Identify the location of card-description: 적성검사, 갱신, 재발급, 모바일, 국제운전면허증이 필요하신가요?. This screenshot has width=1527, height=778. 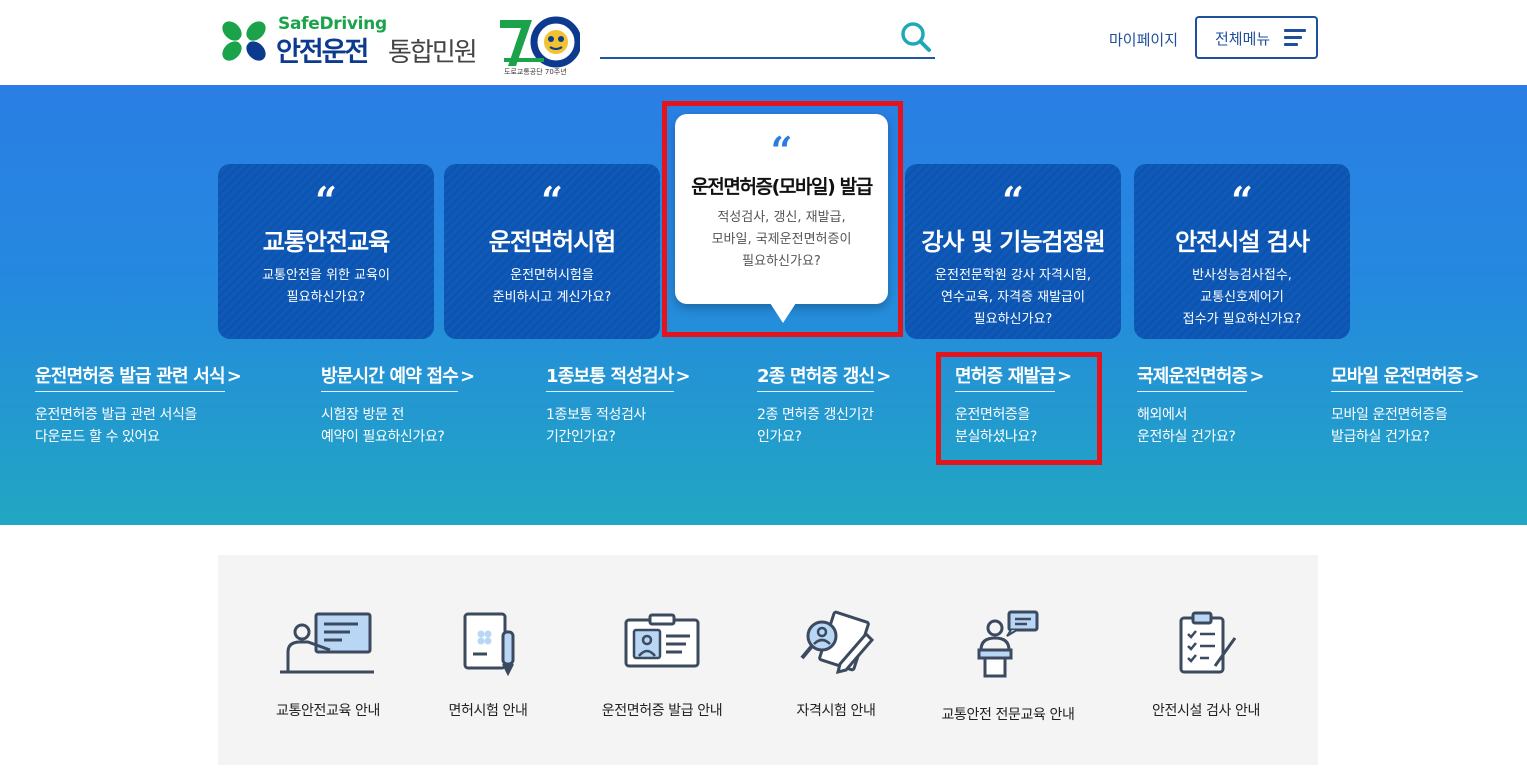
(781, 239).